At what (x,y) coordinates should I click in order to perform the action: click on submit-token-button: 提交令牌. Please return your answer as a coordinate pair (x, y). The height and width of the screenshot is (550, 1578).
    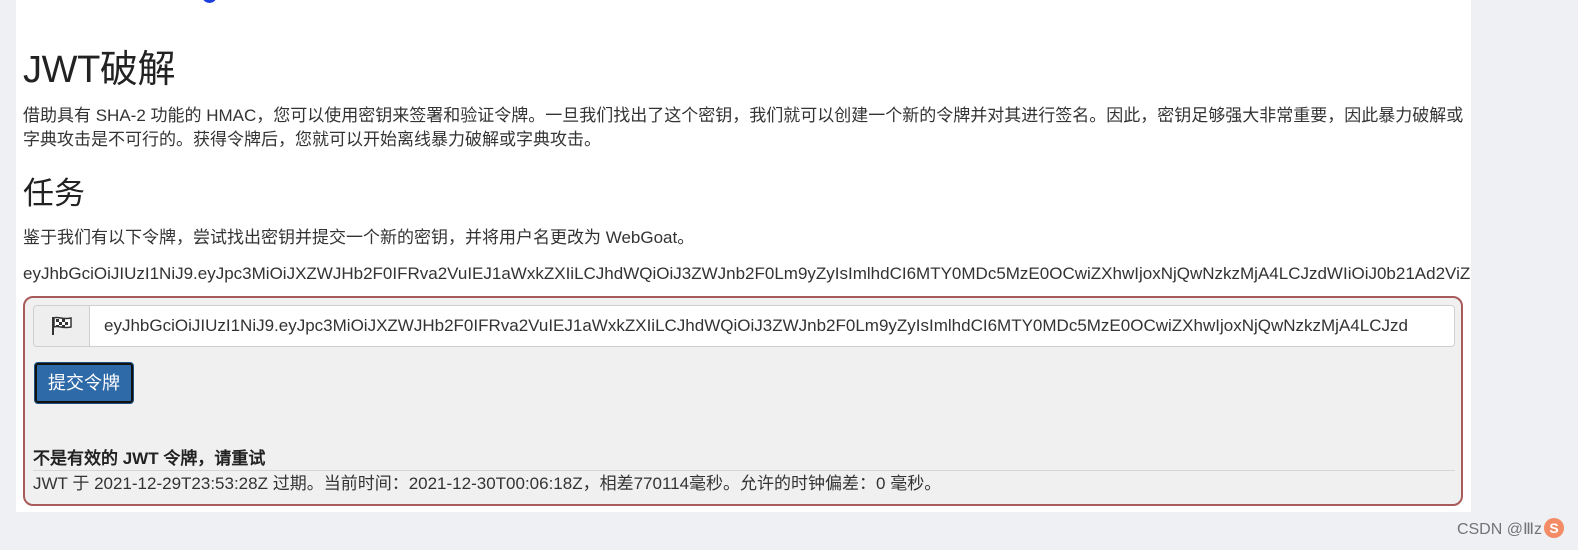
    Looking at the image, I should click on (84, 383).